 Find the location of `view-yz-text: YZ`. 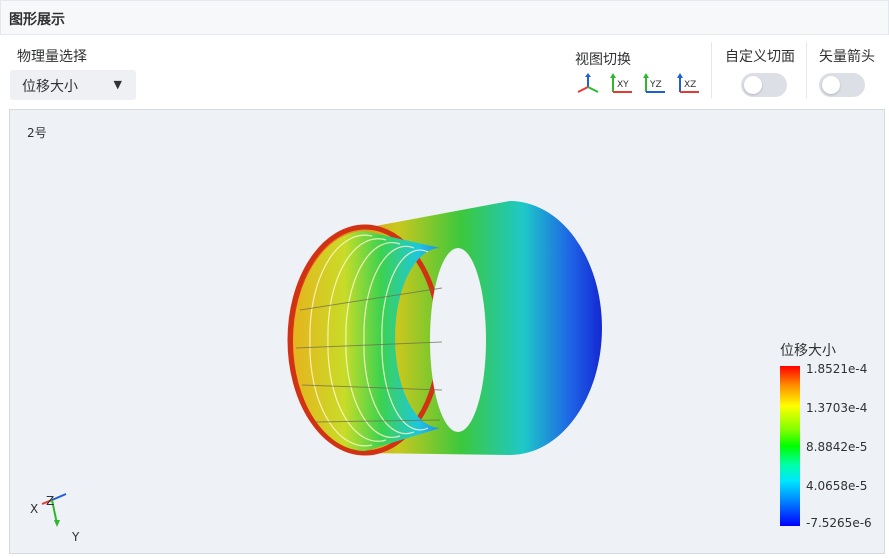

view-yz-text: YZ is located at coordinates (655, 85).